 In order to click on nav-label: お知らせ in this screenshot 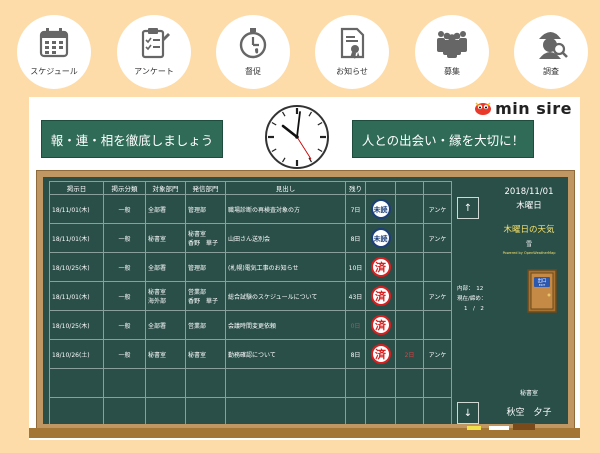, I will do `click(352, 71)`.